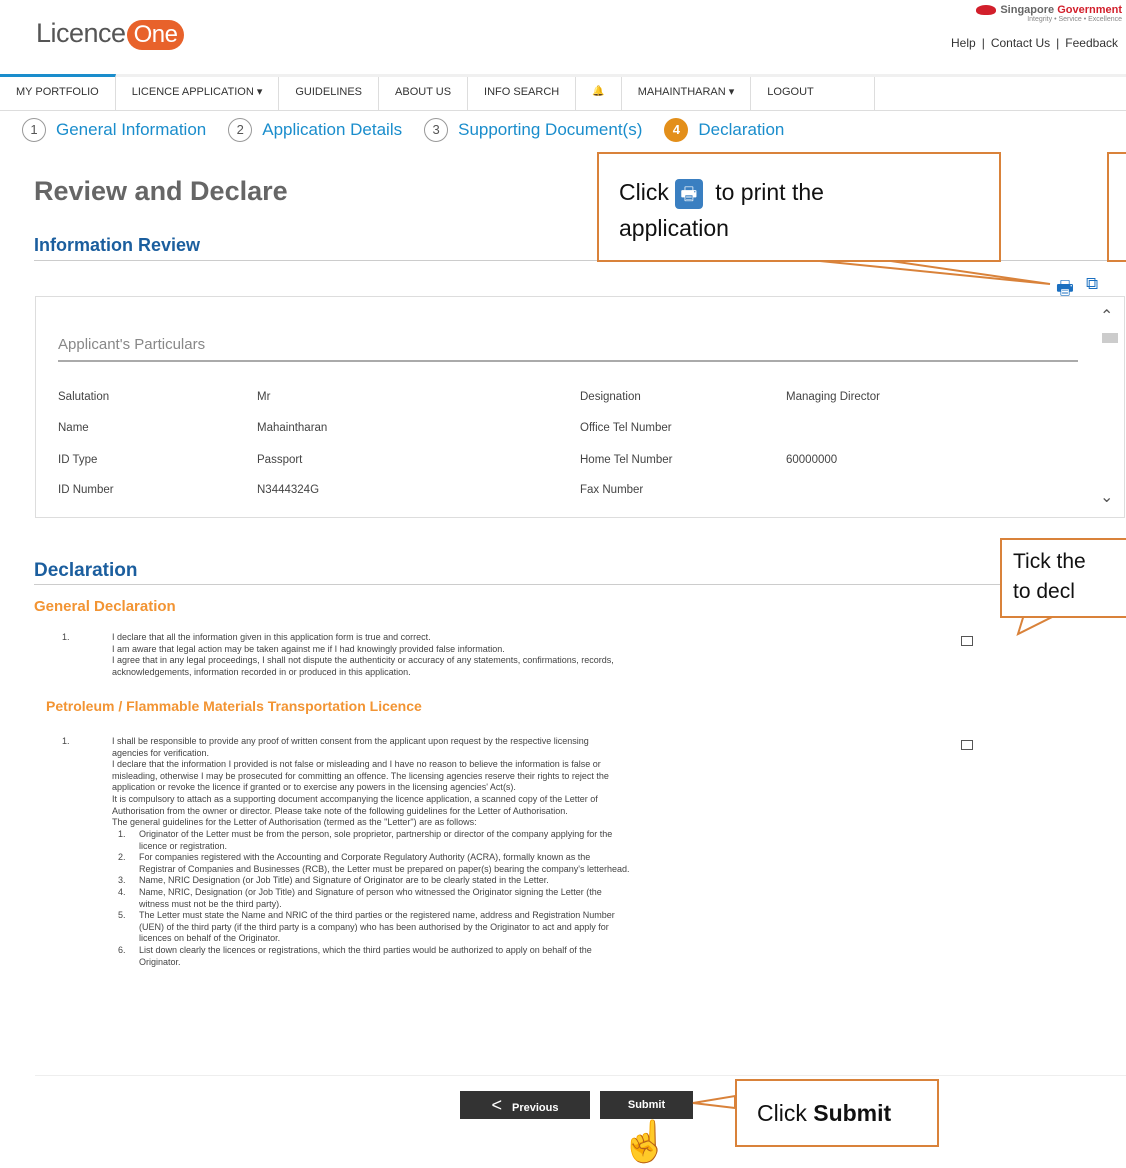 The height and width of the screenshot is (1168, 1126). What do you see at coordinates (799, 207) in the screenshot?
I see `print-callout: Click 🖶 to print the application` at bounding box center [799, 207].